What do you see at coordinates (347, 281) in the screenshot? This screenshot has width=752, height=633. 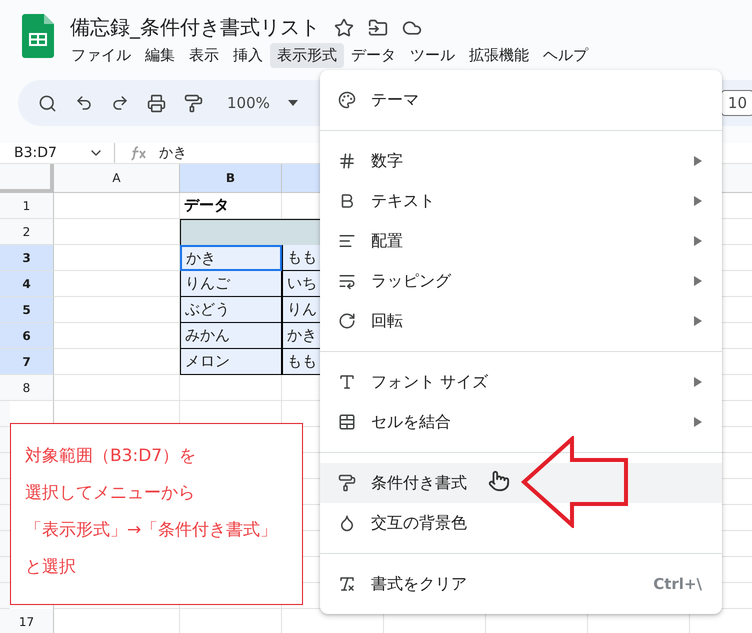 I see `wrap-text-icon` at bounding box center [347, 281].